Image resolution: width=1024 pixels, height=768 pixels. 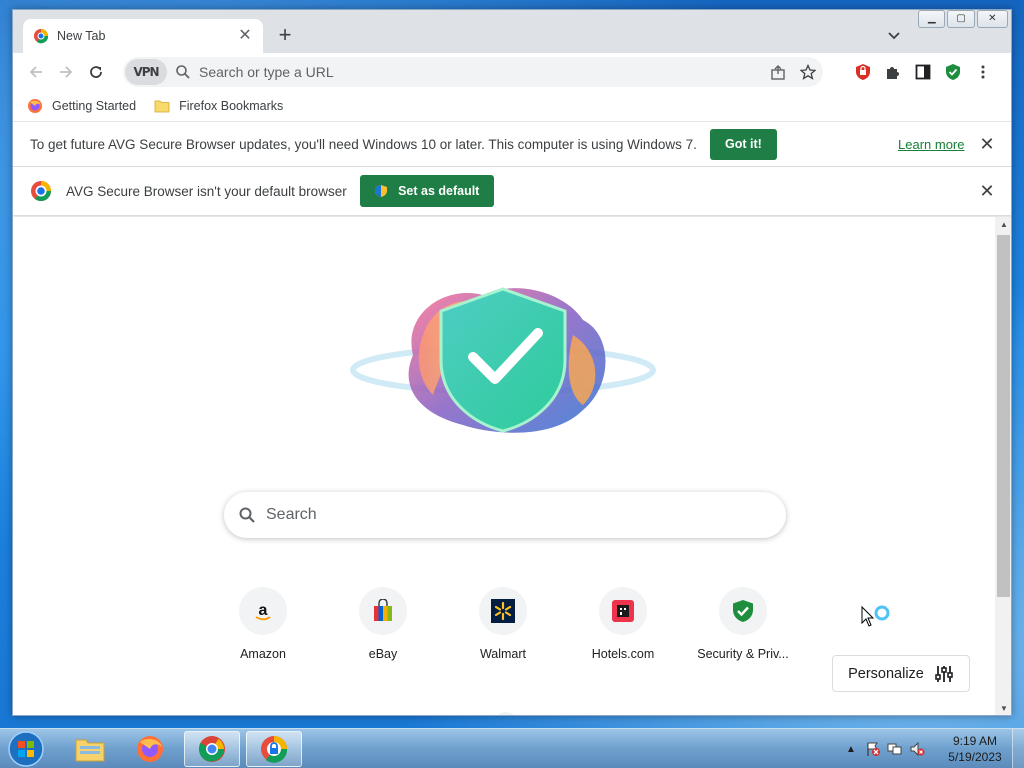 I want to click on personalize-button: Personalize, so click(x=901, y=673).